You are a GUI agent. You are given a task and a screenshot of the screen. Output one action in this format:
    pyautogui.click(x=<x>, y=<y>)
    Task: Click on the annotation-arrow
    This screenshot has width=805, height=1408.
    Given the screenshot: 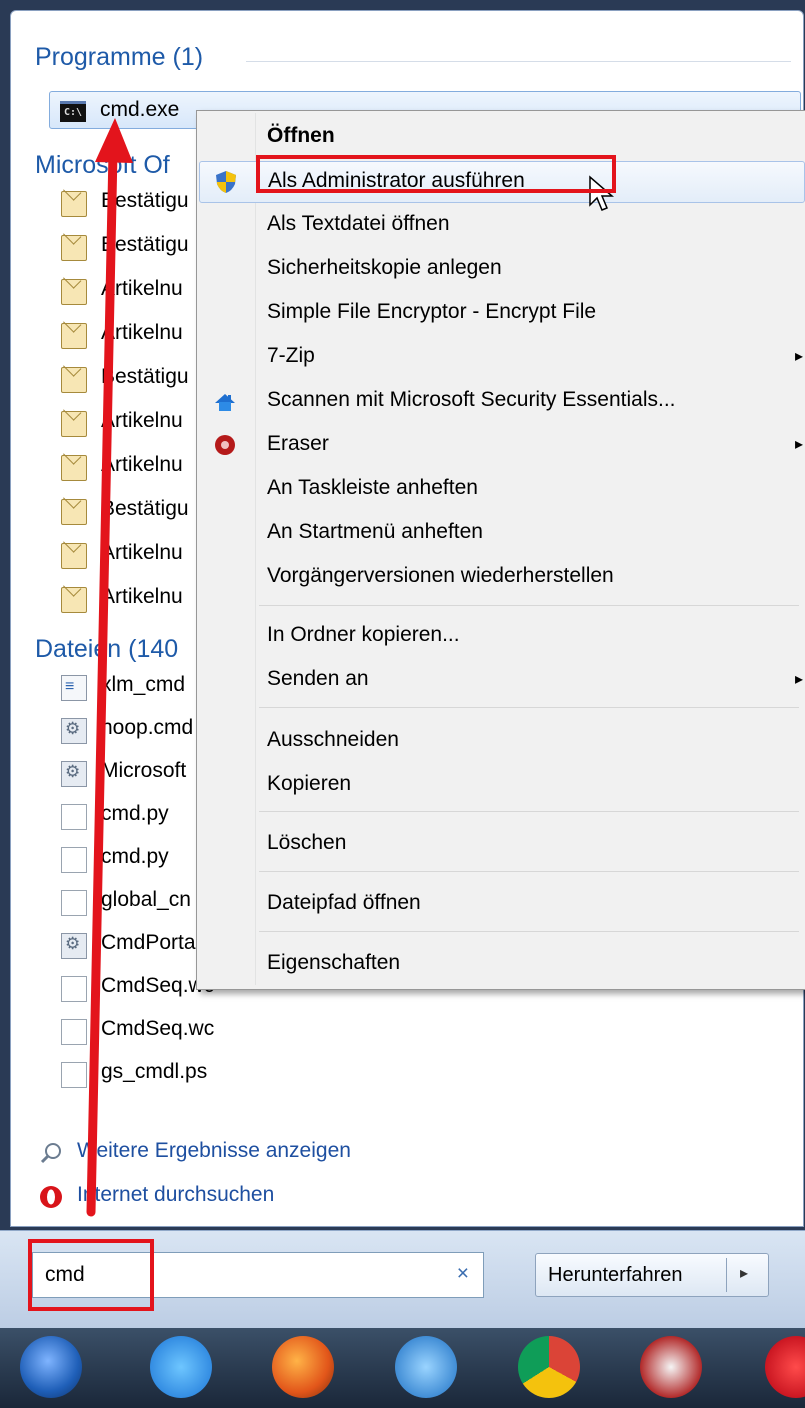 What is the action you would take?
    pyautogui.click(x=109, y=667)
    